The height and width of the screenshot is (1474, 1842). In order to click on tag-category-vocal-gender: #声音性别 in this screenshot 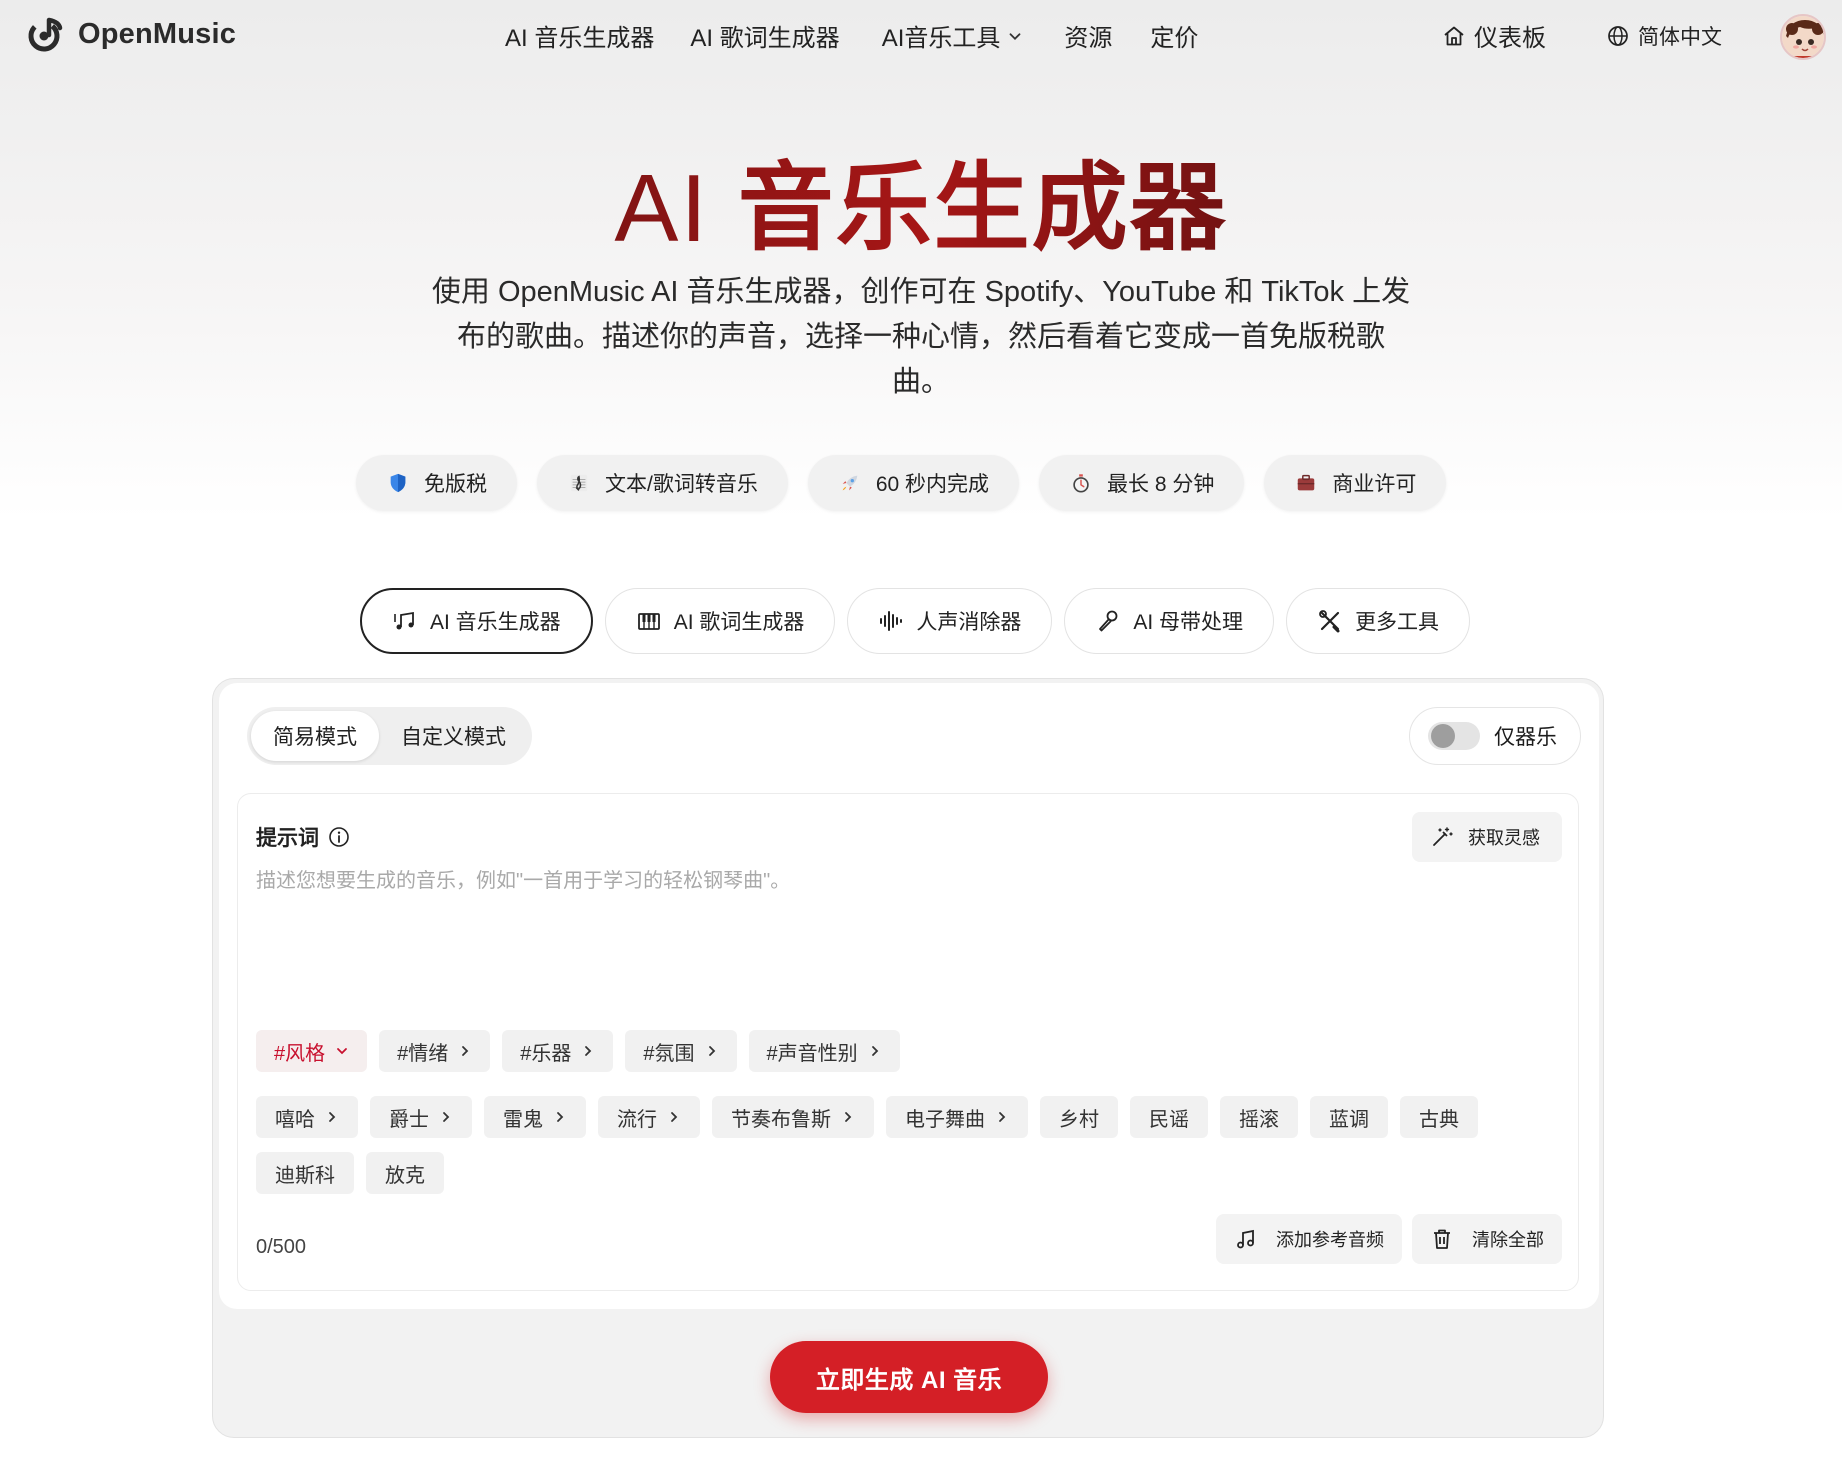, I will do `click(824, 1051)`.